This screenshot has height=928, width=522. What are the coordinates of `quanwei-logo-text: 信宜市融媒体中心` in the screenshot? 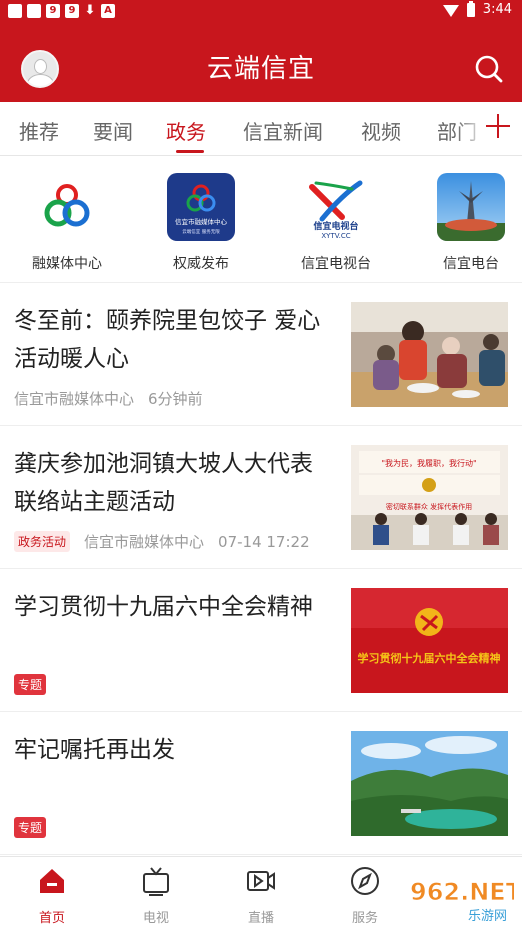 It's located at (201, 221).